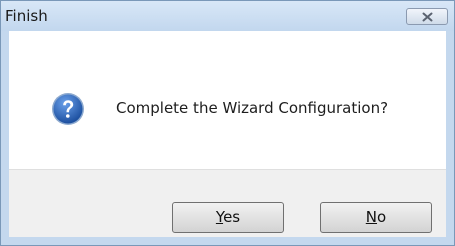  What do you see at coordinates (219, 217) in the screenshot?
I see `yes-mnemonic: Y` at bounding box center [219, 217].